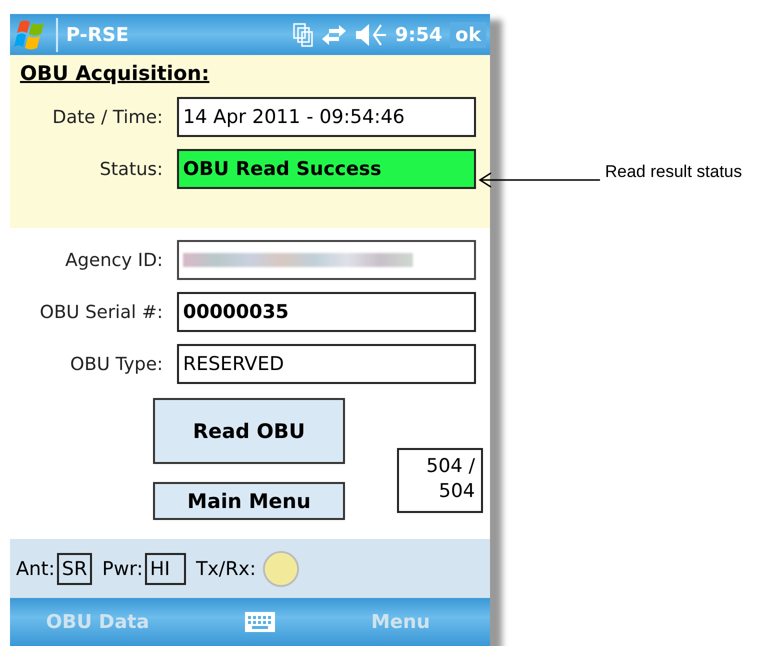 The width and height of the screenshot is (783, 646). I want to click on read-counter: 504 / 504, so click(440, 480).